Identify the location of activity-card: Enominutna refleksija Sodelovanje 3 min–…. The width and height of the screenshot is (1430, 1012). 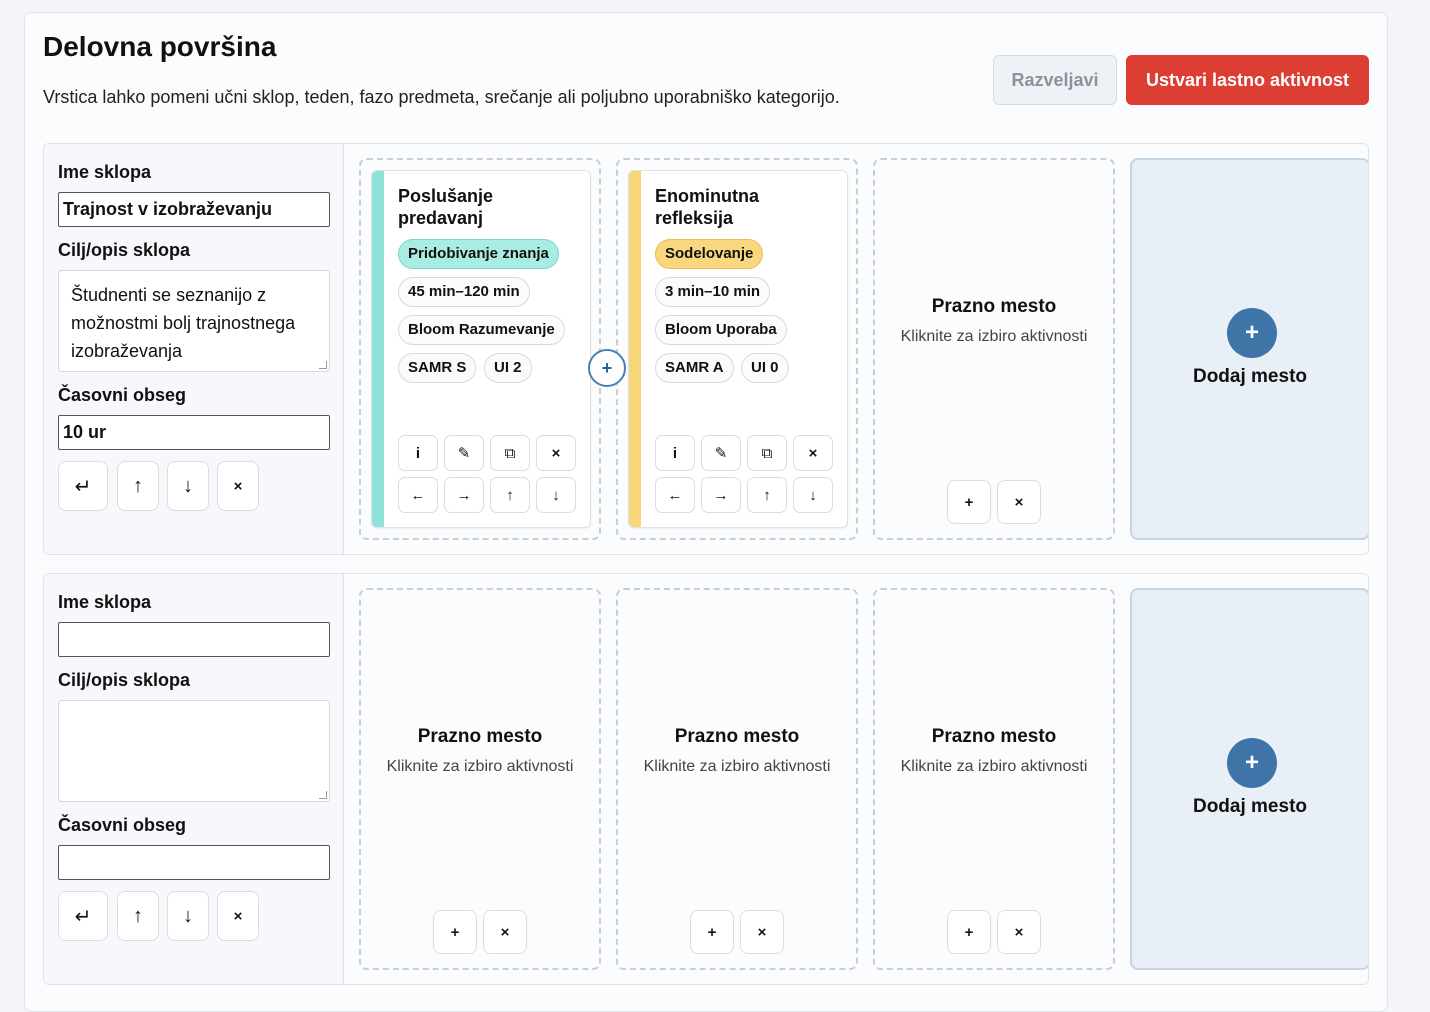
(738, 349).